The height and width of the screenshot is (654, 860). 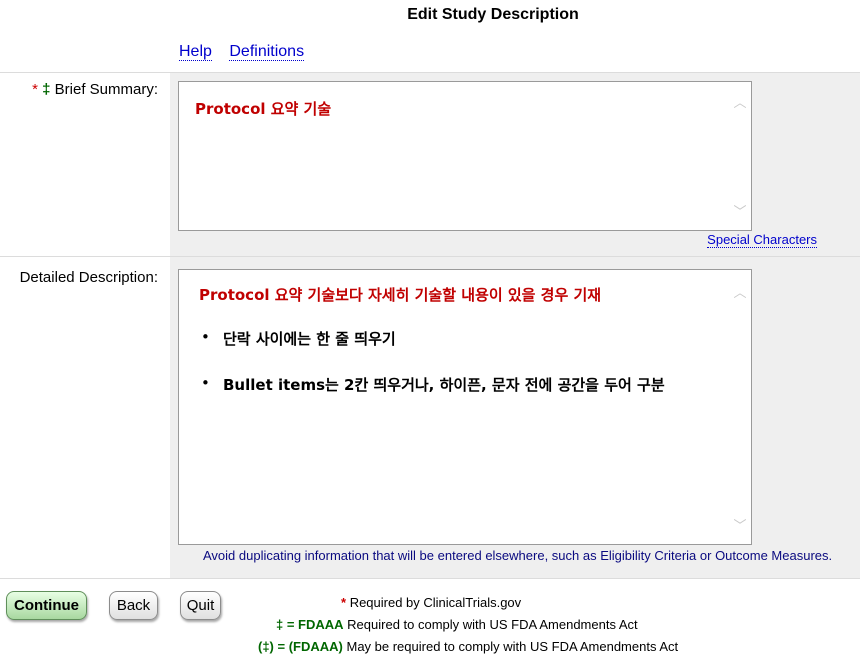 What do you see at coordinates (133, 605) in the screenshot?
I see `back-button: Back` at bounding box center [133, 605].